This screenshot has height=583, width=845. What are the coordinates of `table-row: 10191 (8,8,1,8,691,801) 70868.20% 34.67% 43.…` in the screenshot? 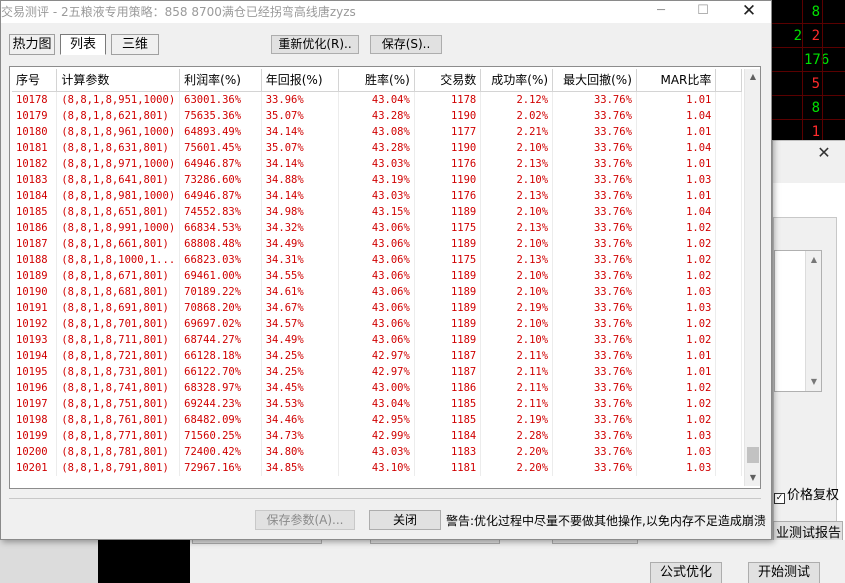 It's located at (377, 307).